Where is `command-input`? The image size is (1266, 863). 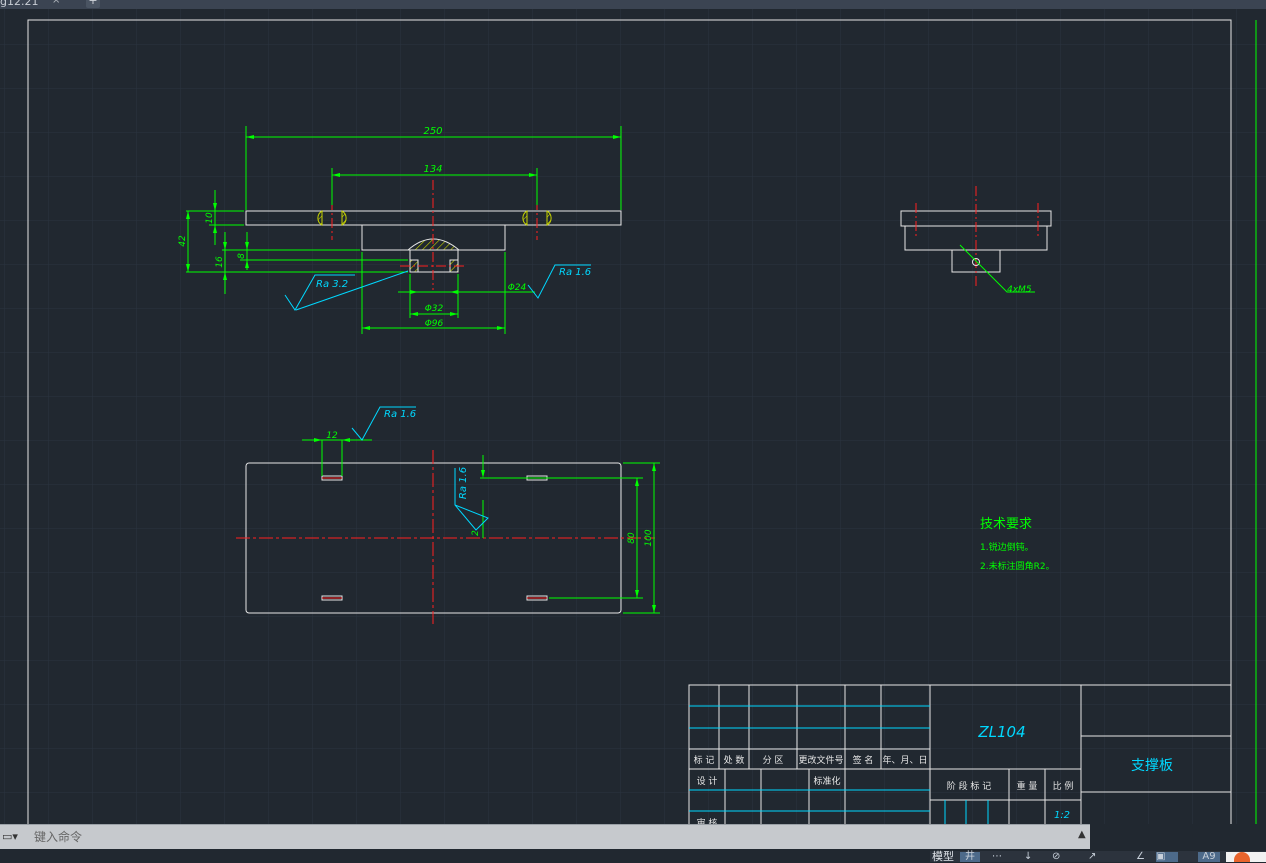 command-input is located at coordinates (554, 837).